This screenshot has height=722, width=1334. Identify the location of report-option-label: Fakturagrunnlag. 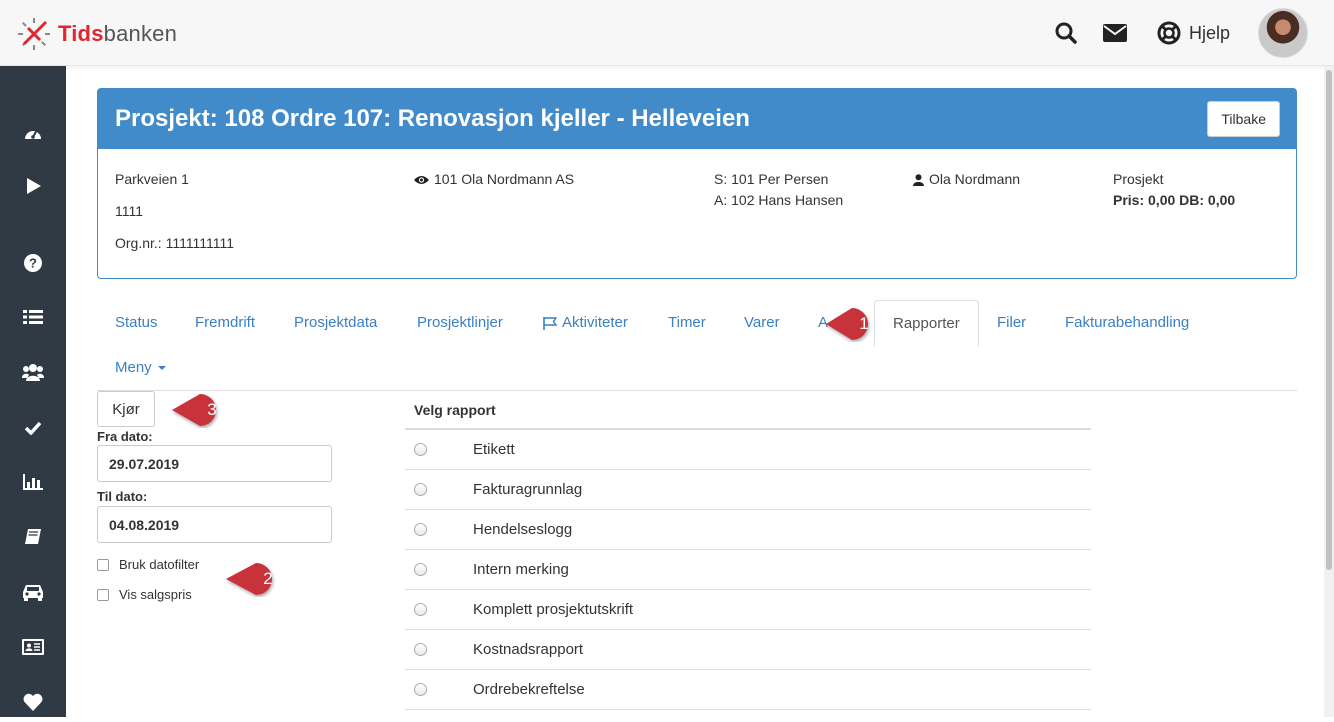
(528, 489).